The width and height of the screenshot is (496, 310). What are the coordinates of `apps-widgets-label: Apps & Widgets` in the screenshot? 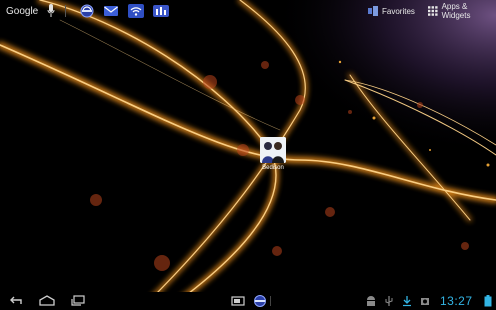 It's located at (456, 11).